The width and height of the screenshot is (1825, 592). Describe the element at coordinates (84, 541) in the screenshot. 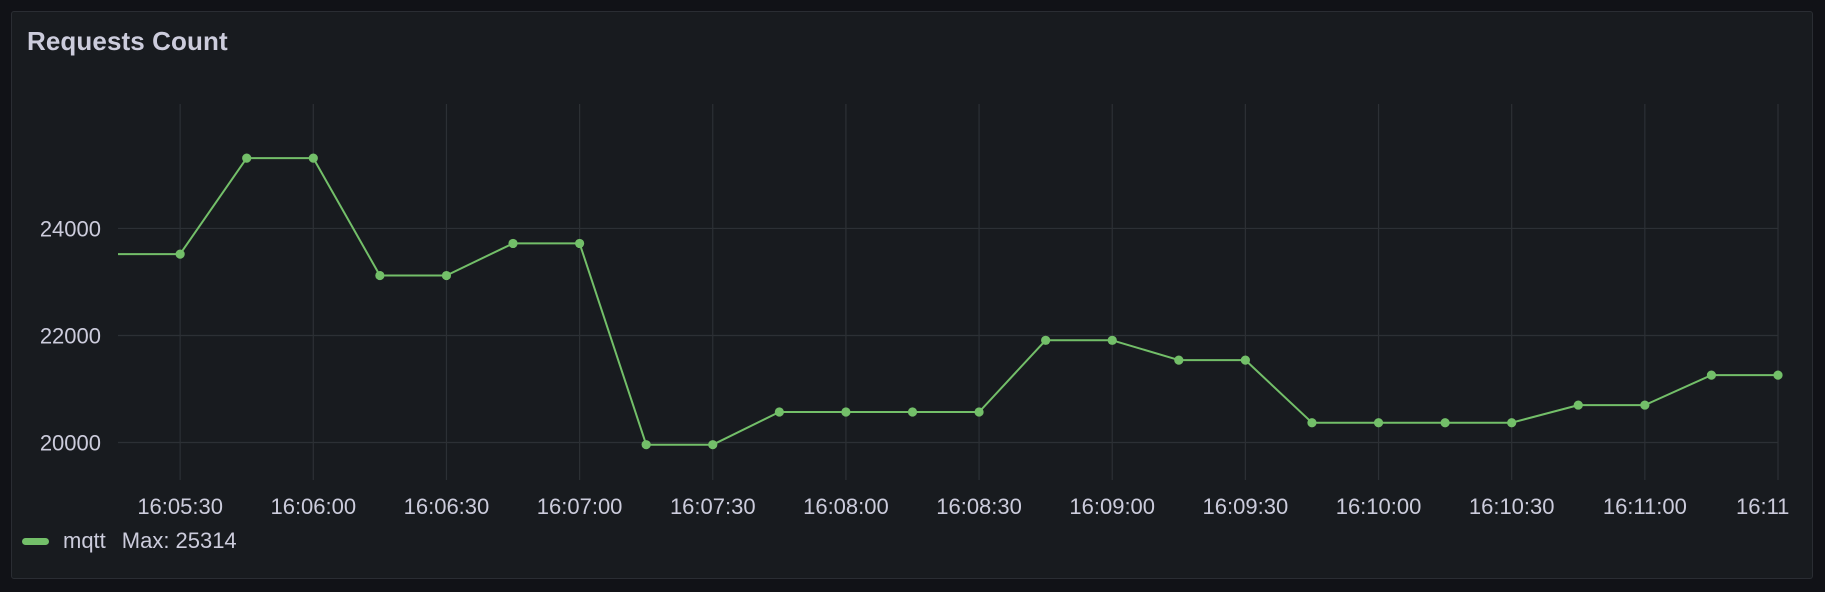

I see `legend-series-name: mqtt` at that location.